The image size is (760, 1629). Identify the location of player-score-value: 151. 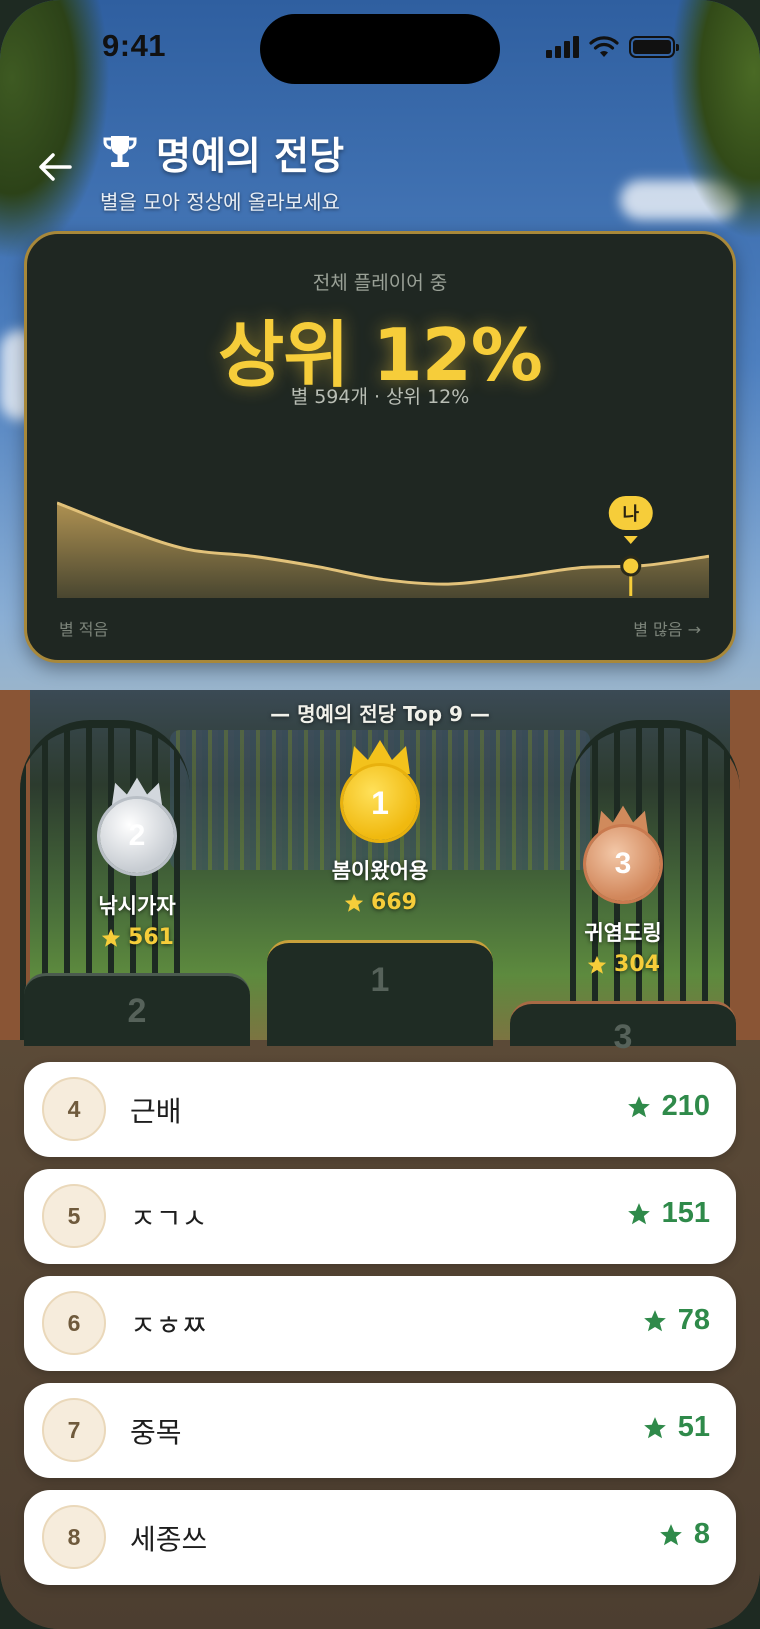
(685, 1213).